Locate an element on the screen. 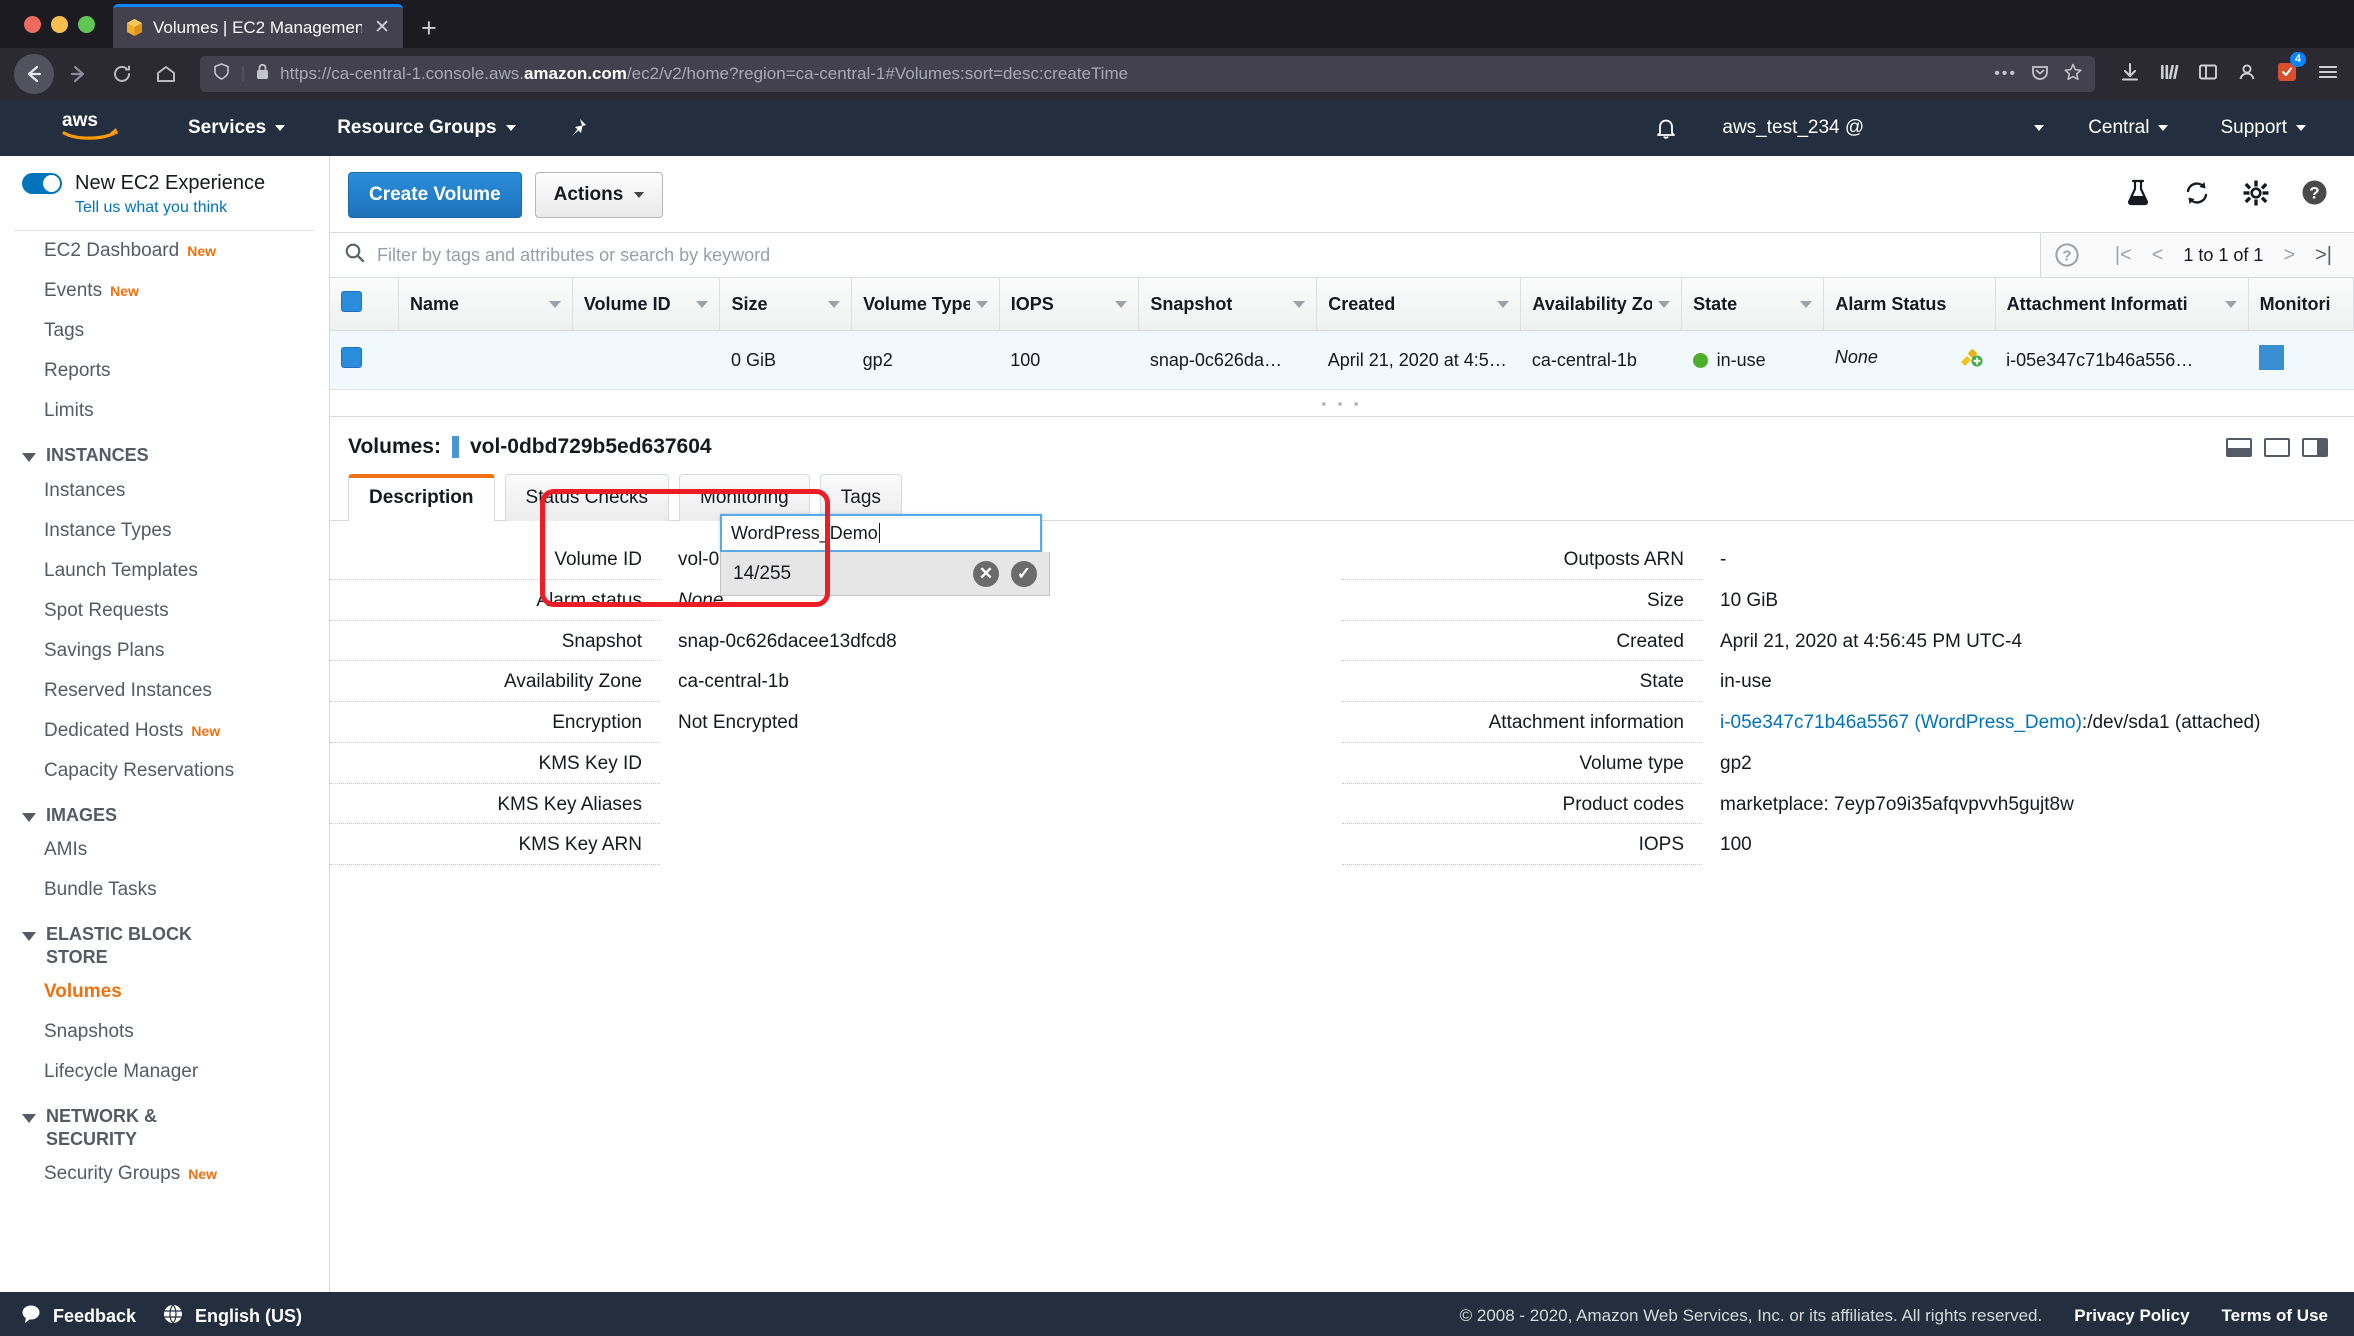 The width and height of the screenshot is (2354, 1336). sidebar-item-reserved-instances: Reserved Instances is located at coordinates (164, 691).